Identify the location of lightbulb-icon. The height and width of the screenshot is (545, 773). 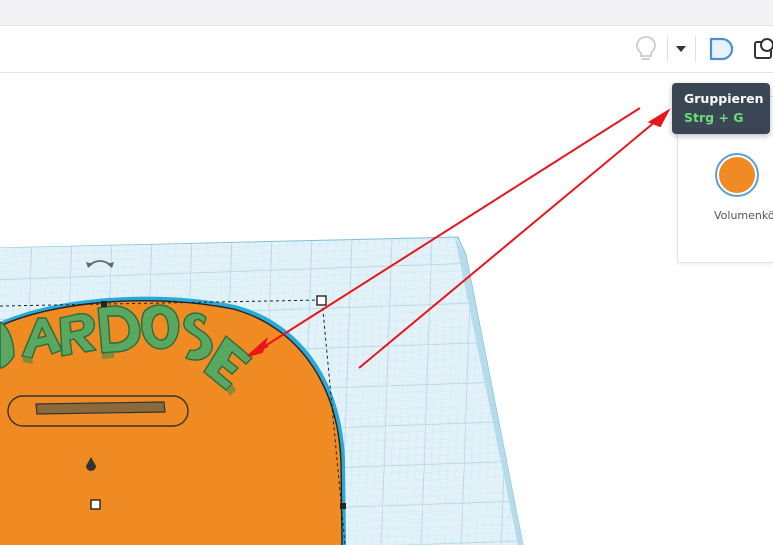
(646, 48).